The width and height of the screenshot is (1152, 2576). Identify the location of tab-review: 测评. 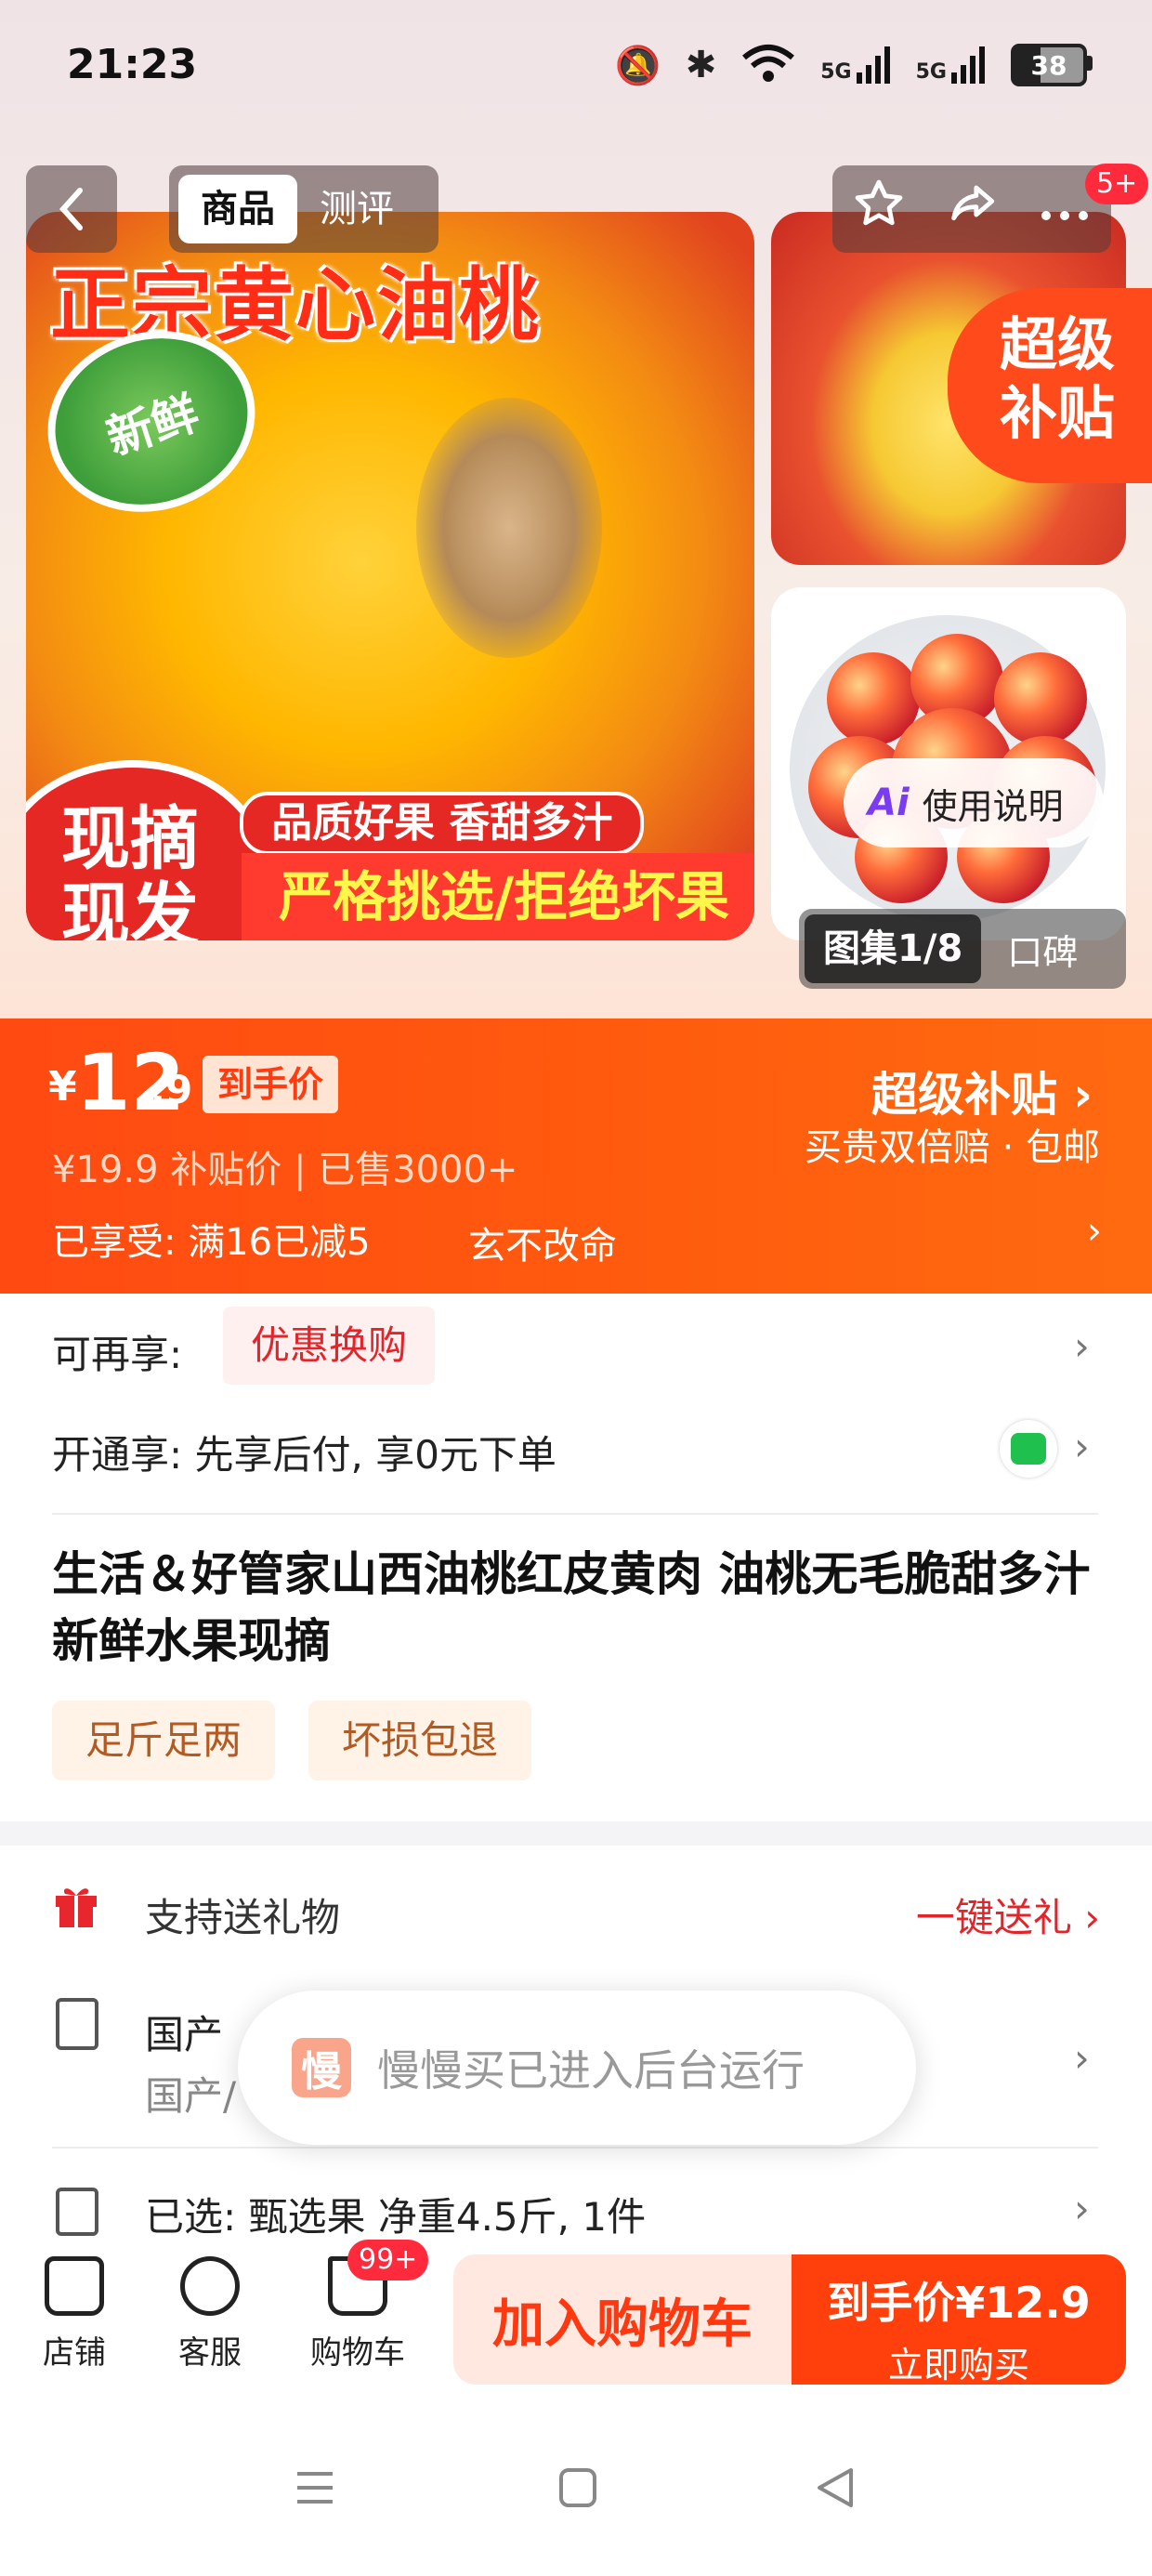
(356, 209).